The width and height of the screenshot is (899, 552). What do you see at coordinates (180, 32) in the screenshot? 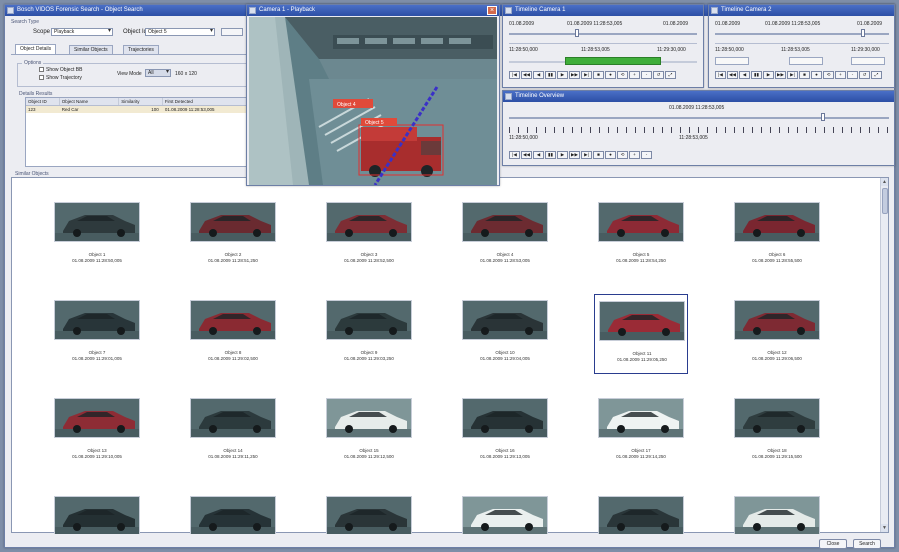
I see `object-id-select: Object 5` at bounding box center [180, 32].